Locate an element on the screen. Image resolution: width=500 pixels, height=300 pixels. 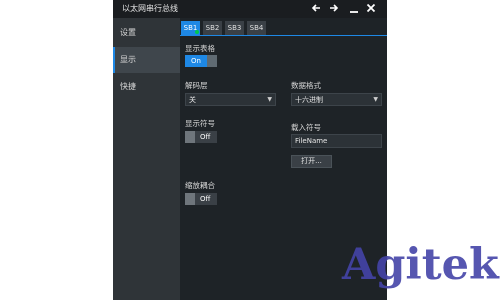
back-arrow-icon is located at coordinates (316, 8).